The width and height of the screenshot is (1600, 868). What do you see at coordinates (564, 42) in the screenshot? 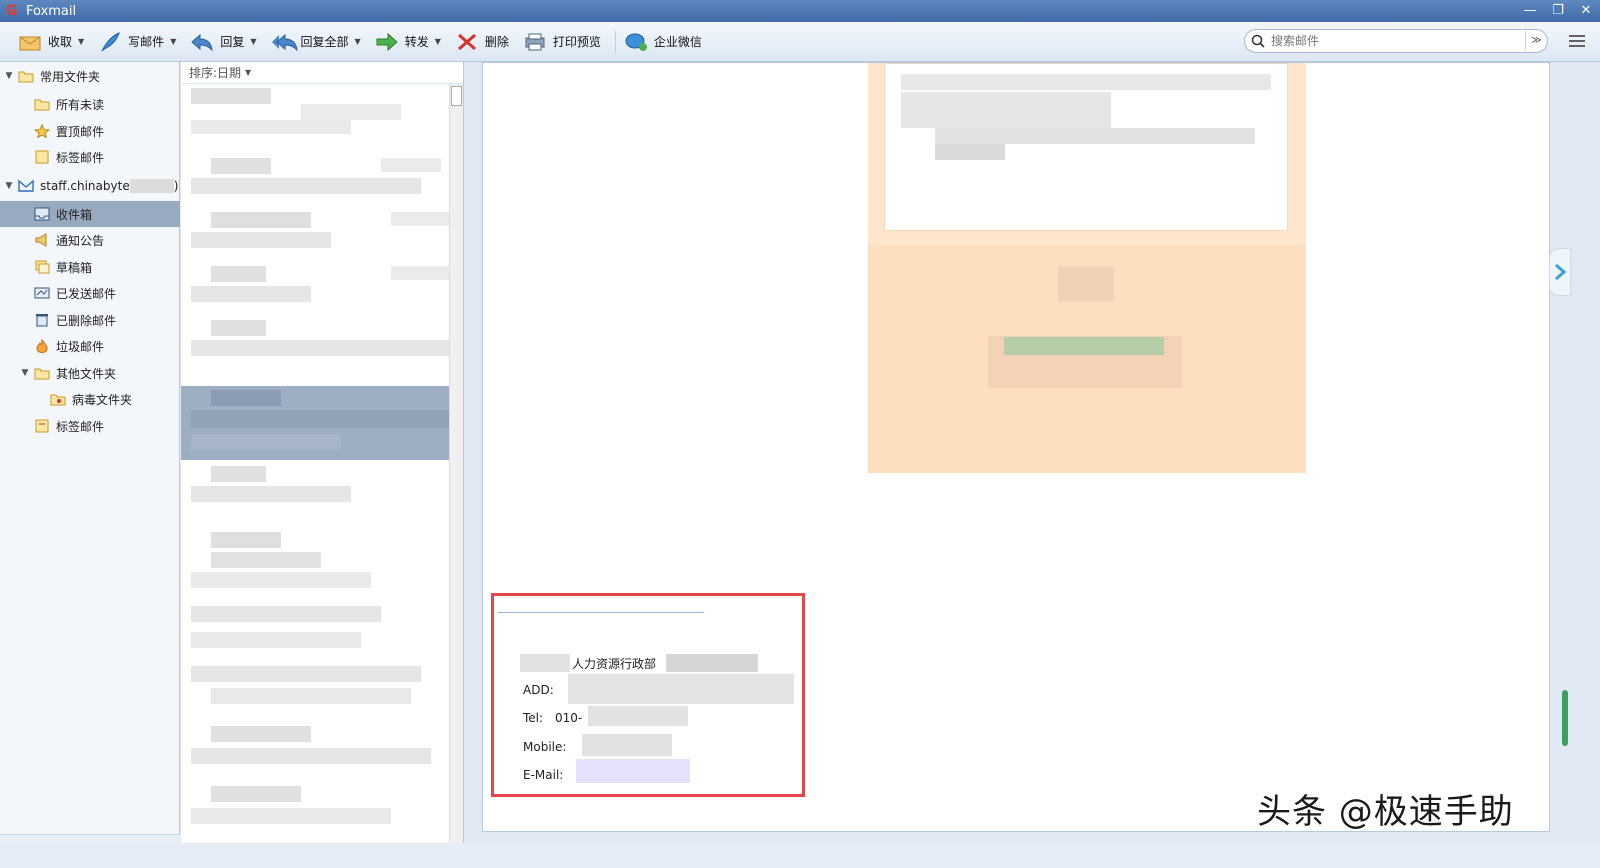
I see `print-preview-button: 打印预览` at bounding box center [564, 42].